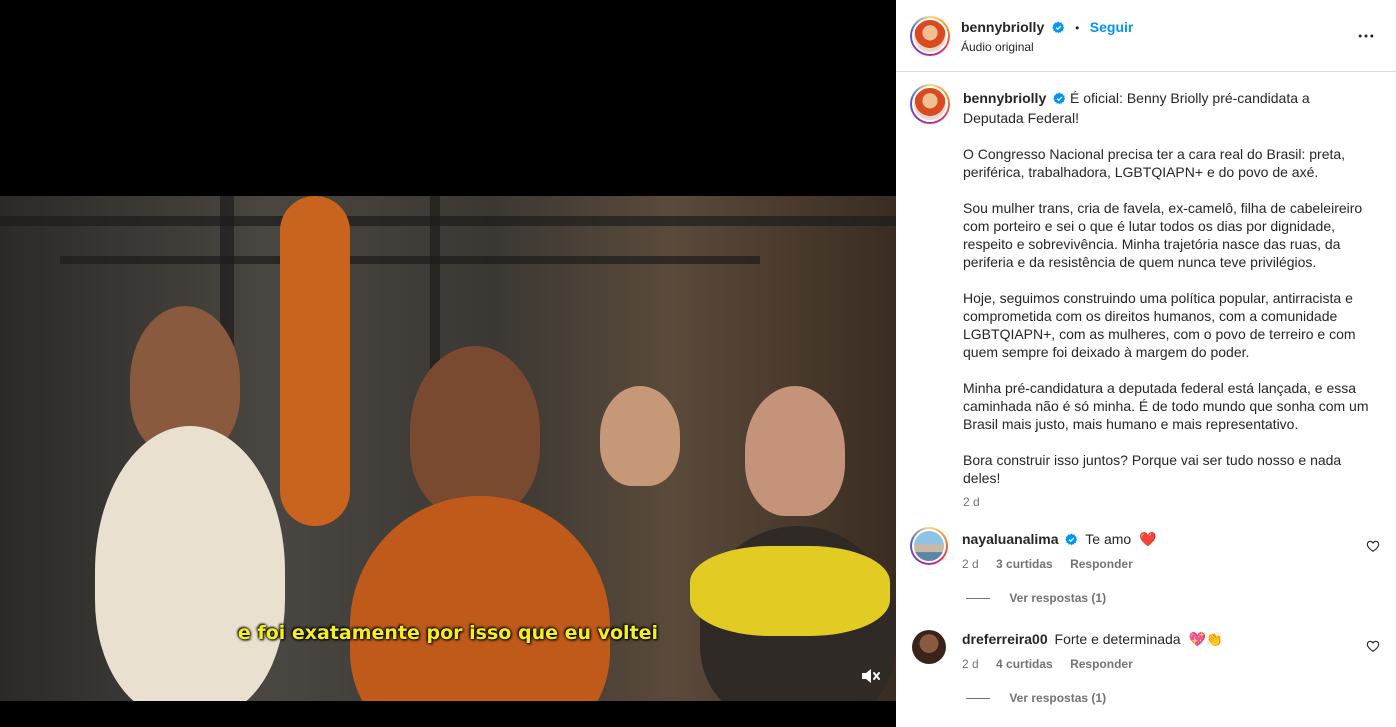 The height and width of the screenshot is (727, 1396). What do you see at coordinates (1002, 27) in the screenshot?
I see `header-username: bennybriolly` at bounding box center [1002, 27].